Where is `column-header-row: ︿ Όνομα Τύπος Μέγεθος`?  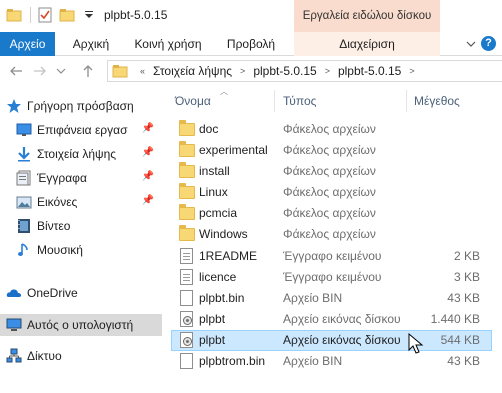 column-header-row: ︿ Όνομα Τύπος Μέγεθος is located at coordinates (332, 101).